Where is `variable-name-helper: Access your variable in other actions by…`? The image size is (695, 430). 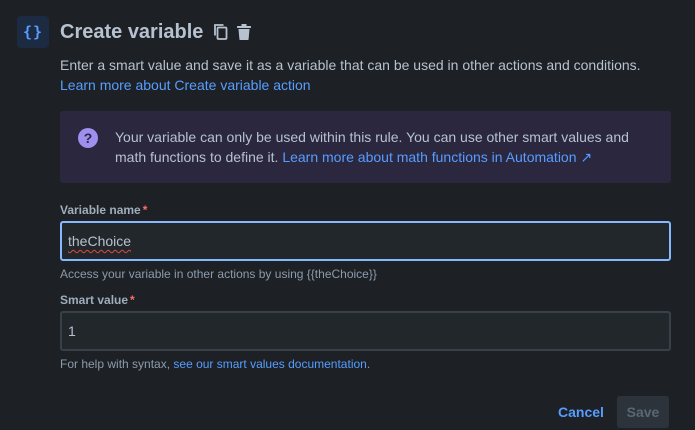
variable-name-helper: Access your variable in other actions by… is located at coordinates (218, 274).